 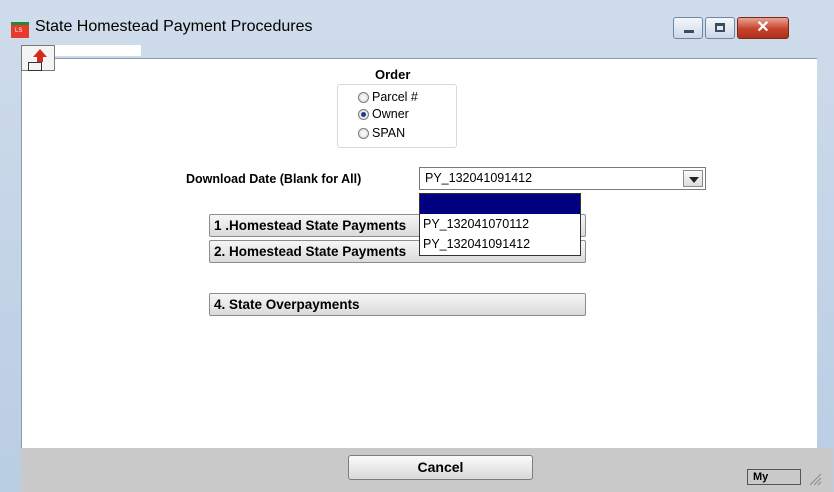 I want to click on state-overpayments-button: 4. State Overpayments, so click(x=397, y=304).